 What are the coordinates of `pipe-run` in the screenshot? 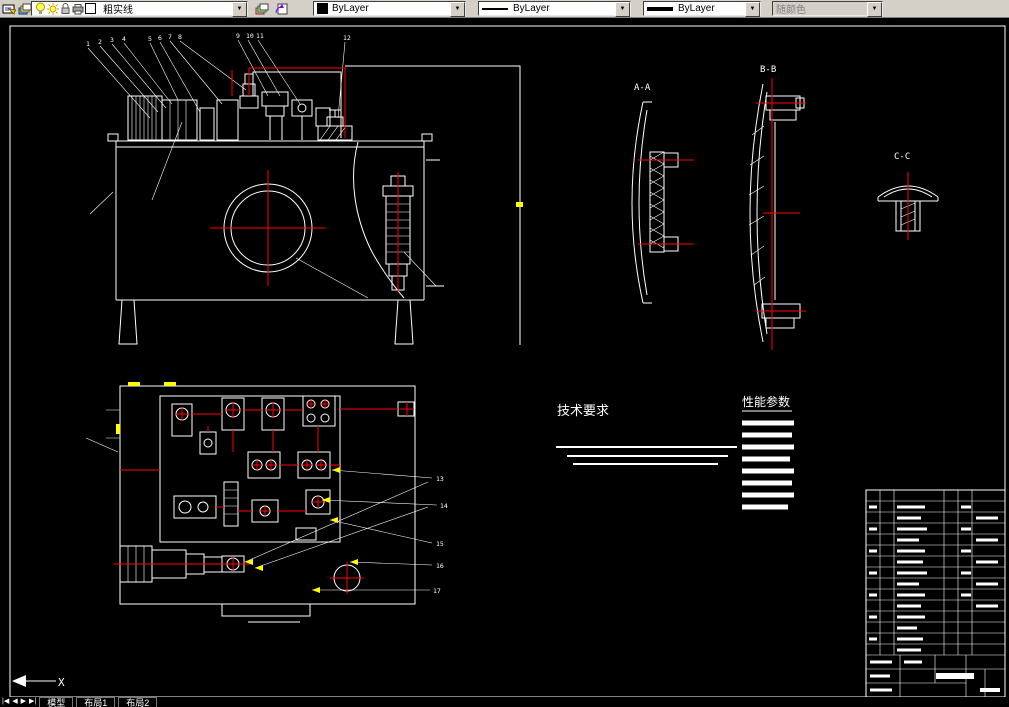 It's located at (297, 104).